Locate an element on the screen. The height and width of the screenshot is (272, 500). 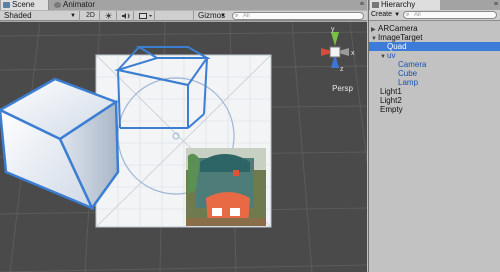
axis-x-label: x is located at coordinates (353, 53).